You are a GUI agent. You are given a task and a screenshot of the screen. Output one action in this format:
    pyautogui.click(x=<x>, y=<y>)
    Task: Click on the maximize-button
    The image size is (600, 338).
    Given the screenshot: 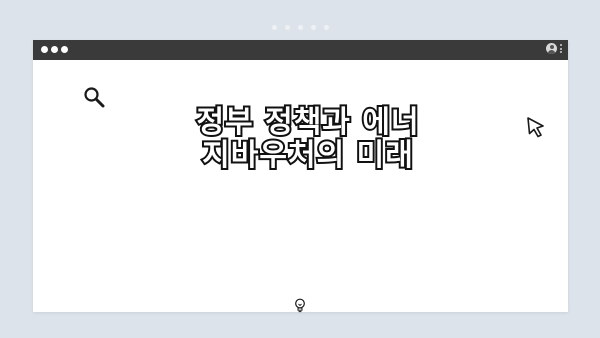 What is the action you would take?
    pyautogui.click(x=64, y=49)
    